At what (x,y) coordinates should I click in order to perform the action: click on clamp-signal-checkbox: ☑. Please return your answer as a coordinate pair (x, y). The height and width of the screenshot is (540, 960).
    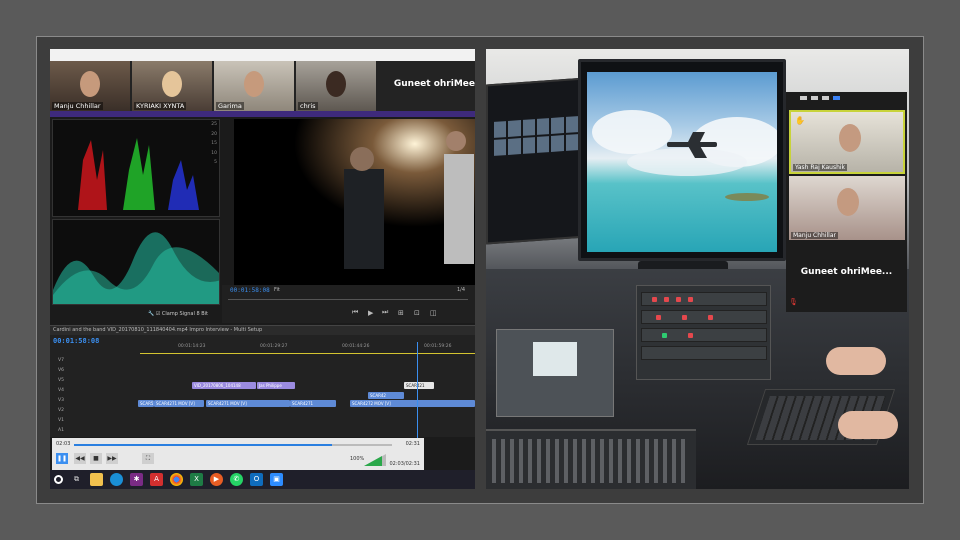
    Looking at the image, I should click on (158, 314).